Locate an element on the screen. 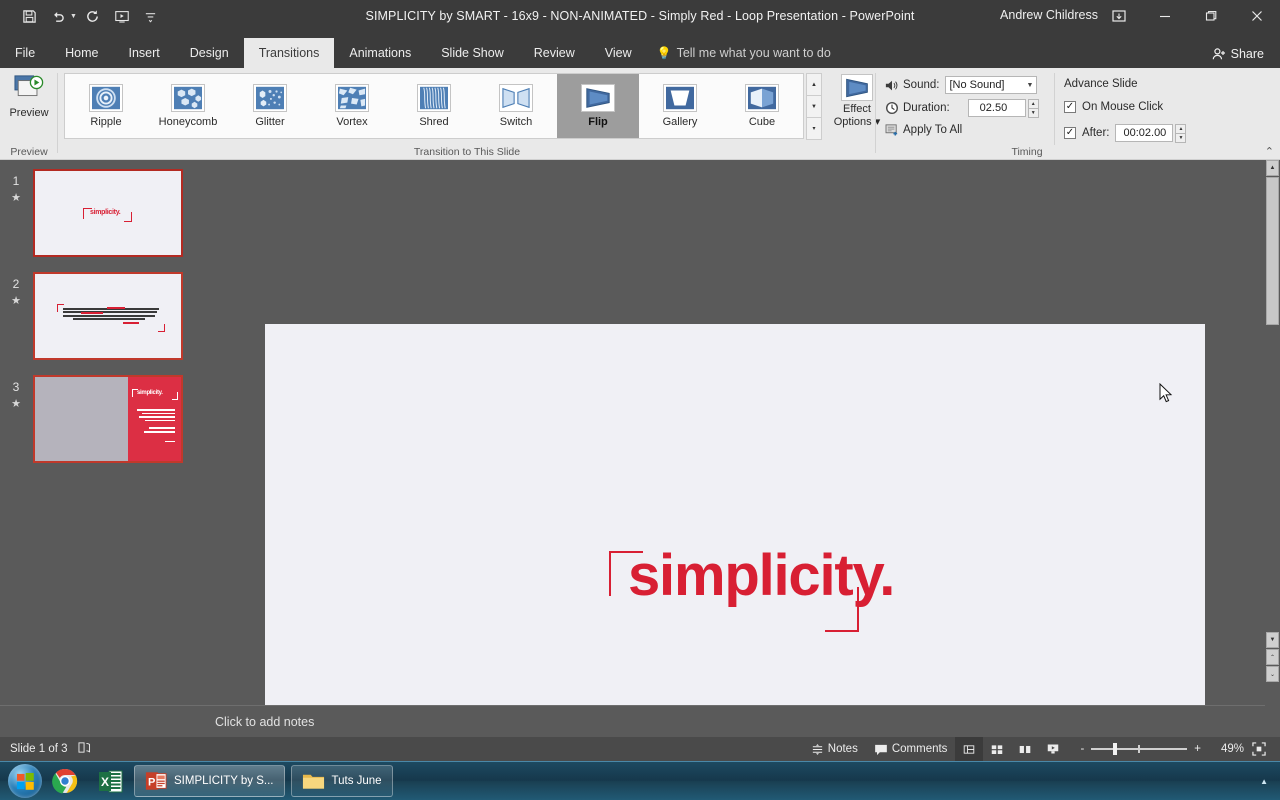 Image resolution: width=1280 pixels, height=800 pixels. redo-icon is located at coordinates (93, 16).